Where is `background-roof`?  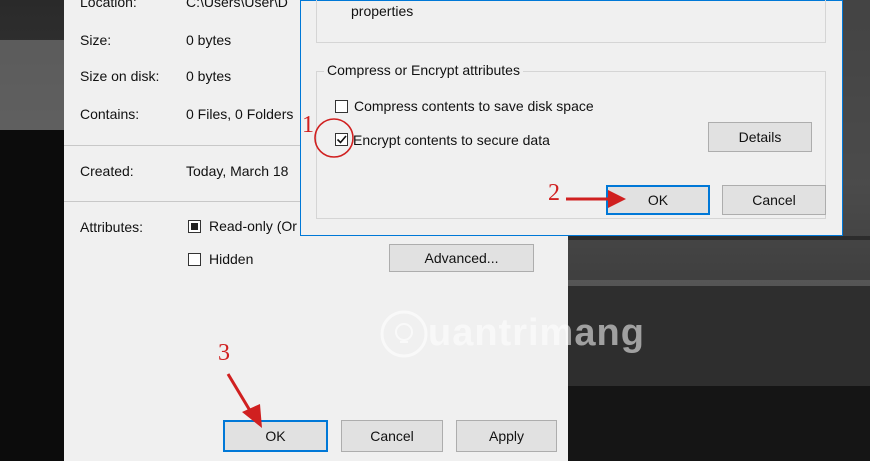 background-roof is located at coordinates (719, 260).